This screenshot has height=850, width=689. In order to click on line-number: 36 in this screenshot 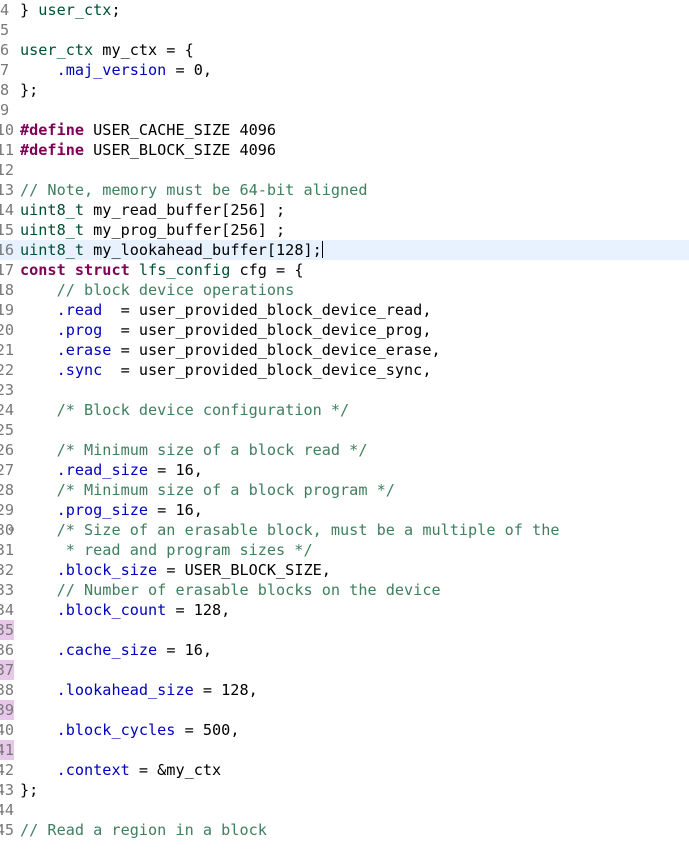, I will do `click(7, 650)`.